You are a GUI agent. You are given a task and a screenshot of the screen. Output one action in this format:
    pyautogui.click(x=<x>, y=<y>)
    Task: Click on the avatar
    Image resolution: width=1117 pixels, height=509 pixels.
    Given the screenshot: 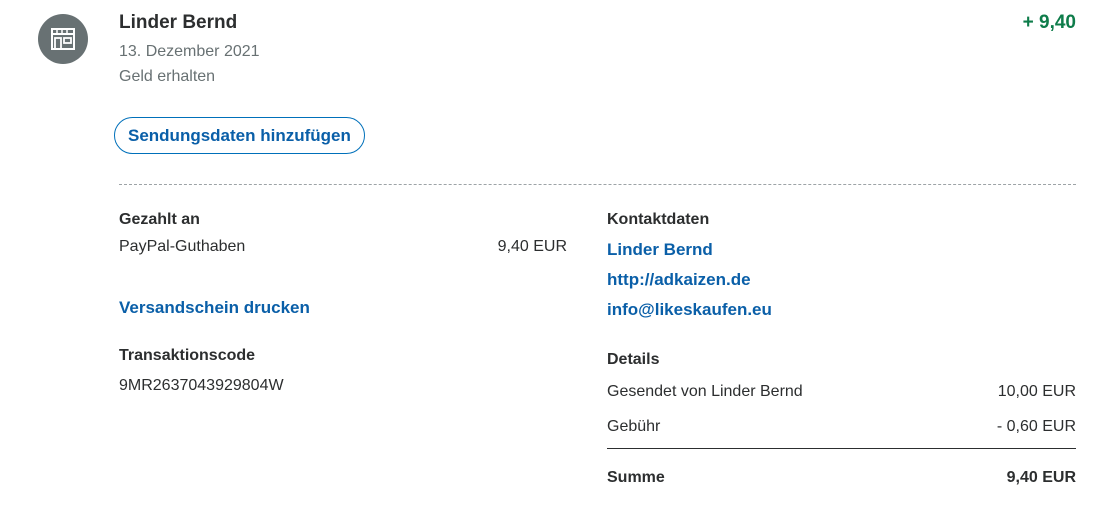 What is the action you would take?
    pyautogui.click(x=63, y=39)
    